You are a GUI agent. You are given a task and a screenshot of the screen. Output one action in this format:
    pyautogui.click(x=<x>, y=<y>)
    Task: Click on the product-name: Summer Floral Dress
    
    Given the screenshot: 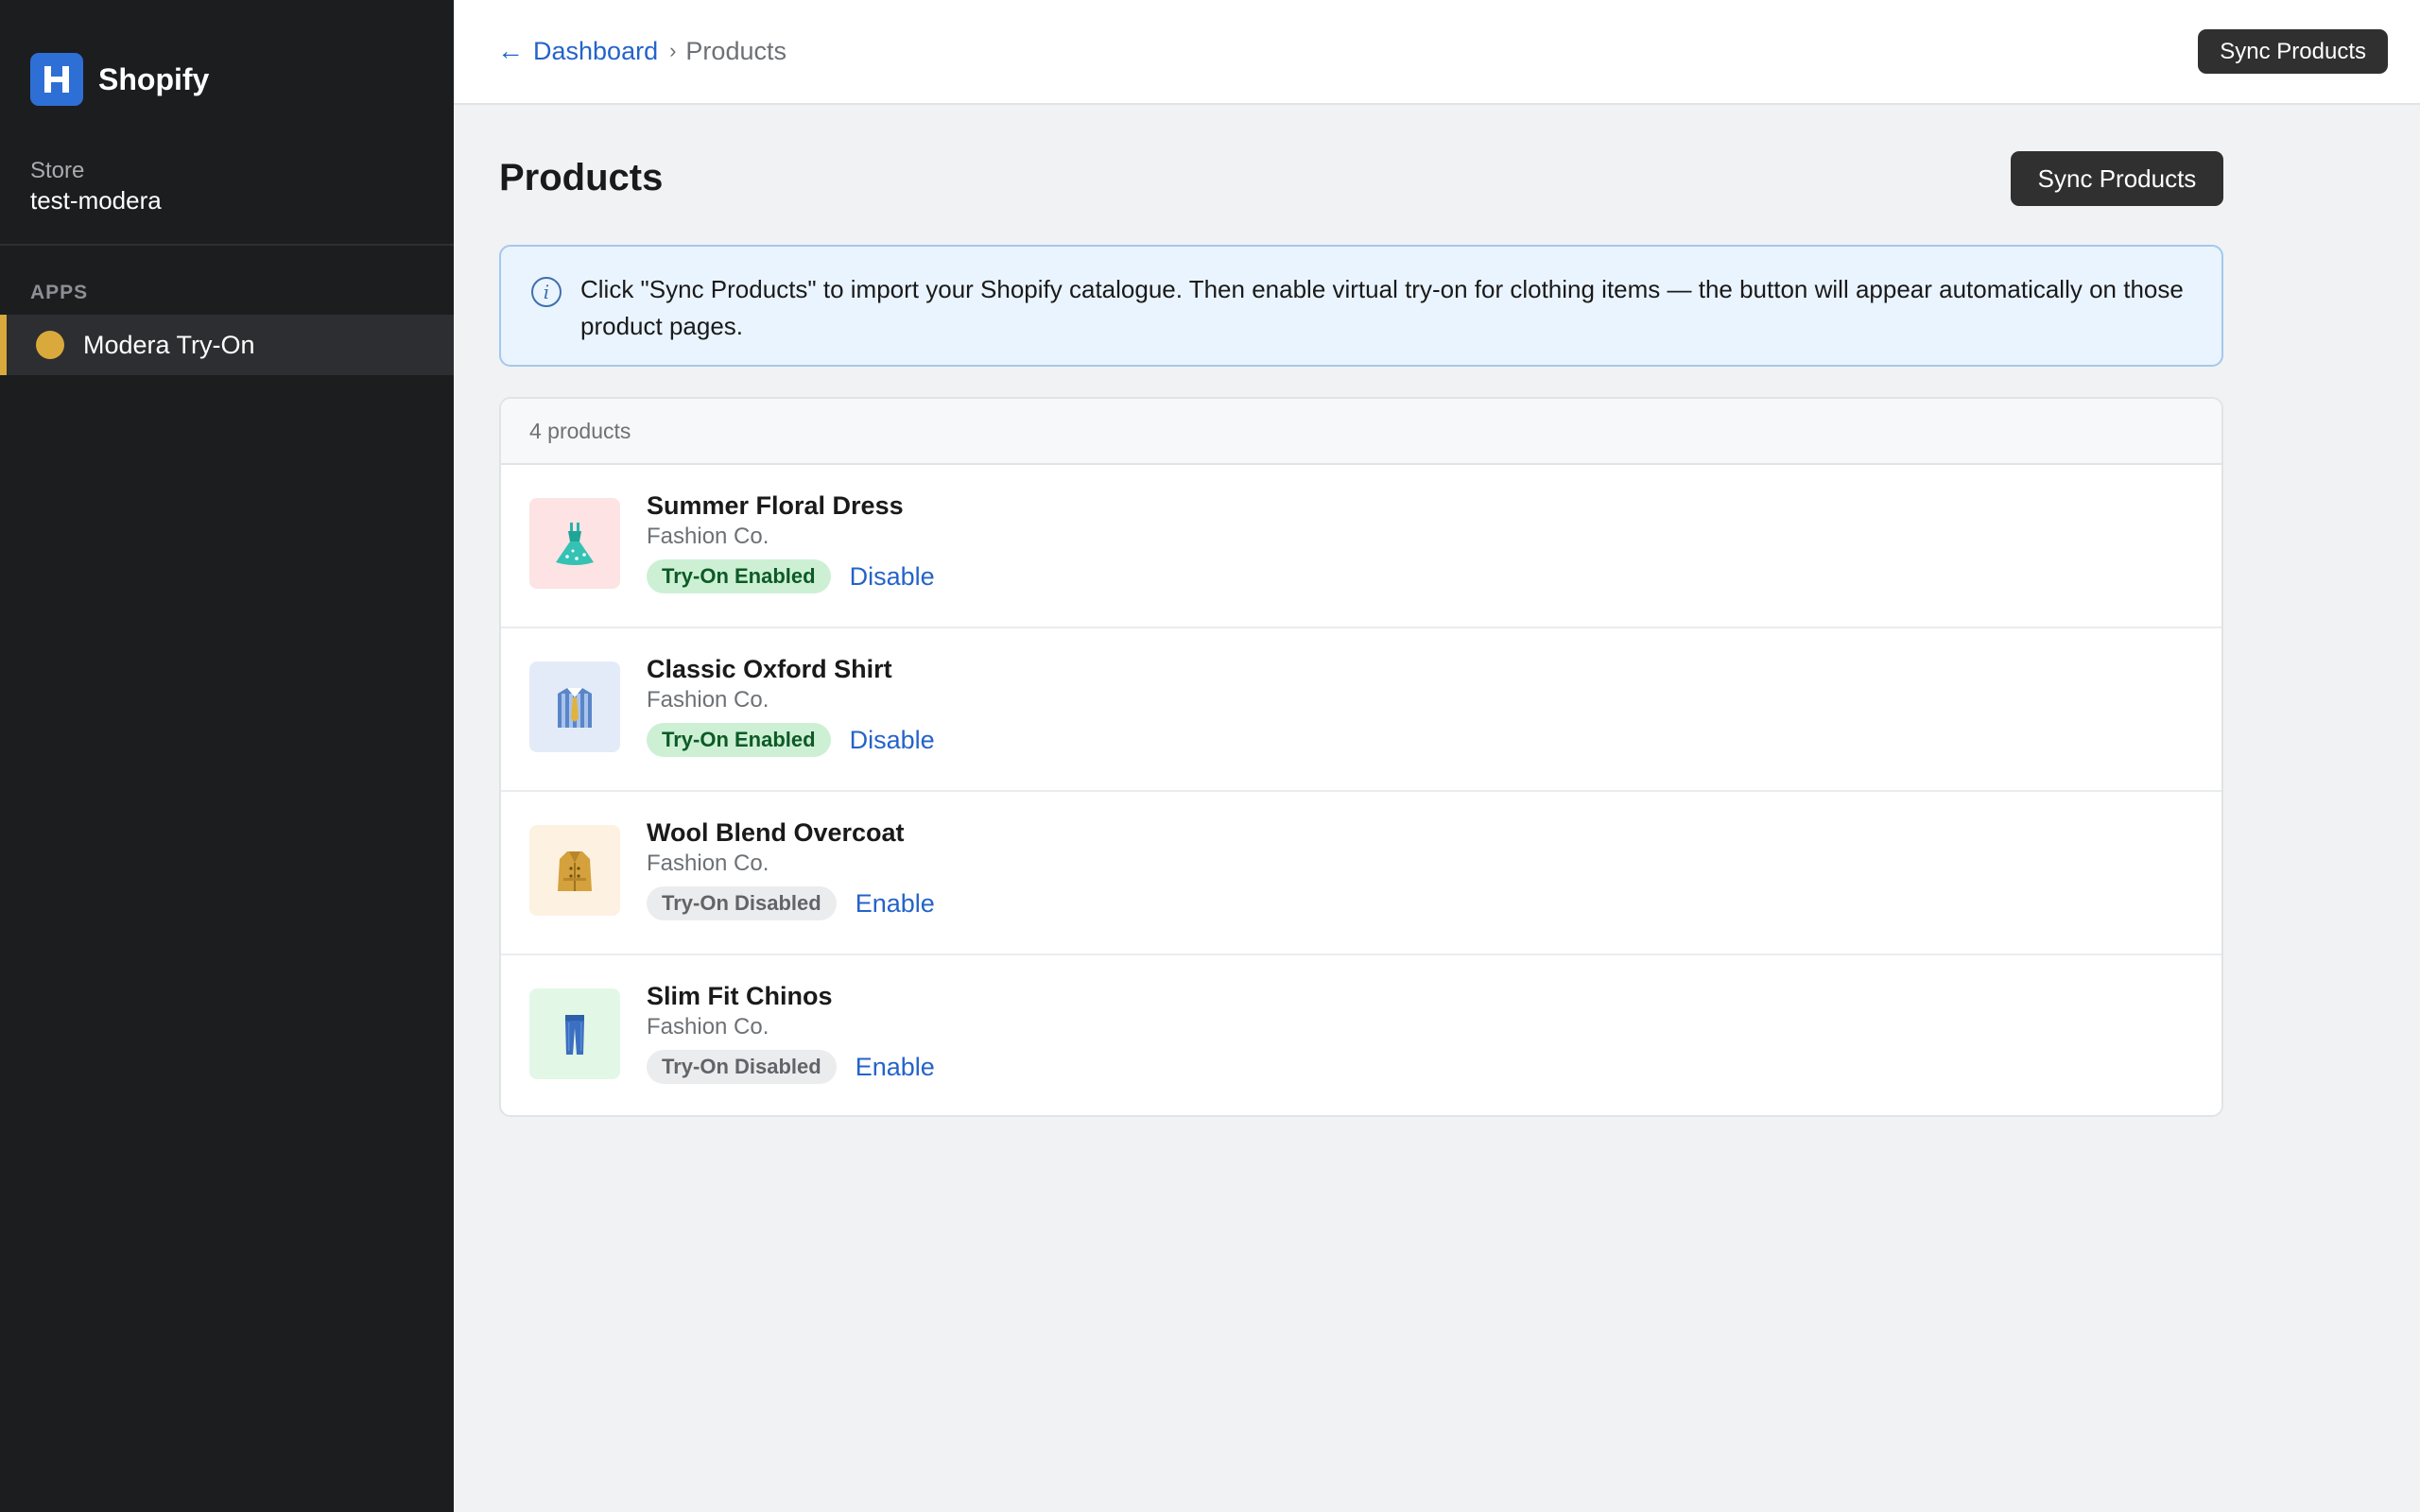 What is the action you would take?
    pyautogui.click(x=791, y=506)
    